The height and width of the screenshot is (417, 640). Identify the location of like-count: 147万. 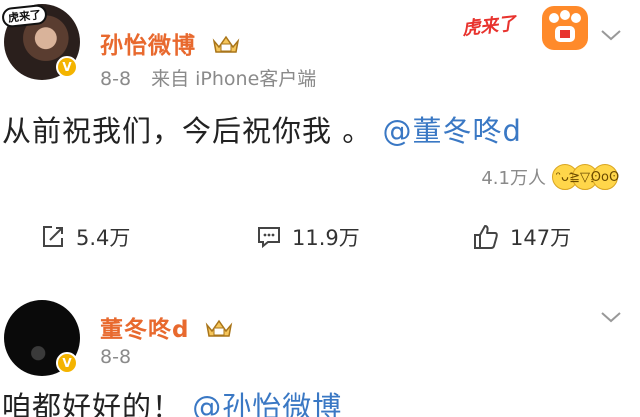
(541, 238).